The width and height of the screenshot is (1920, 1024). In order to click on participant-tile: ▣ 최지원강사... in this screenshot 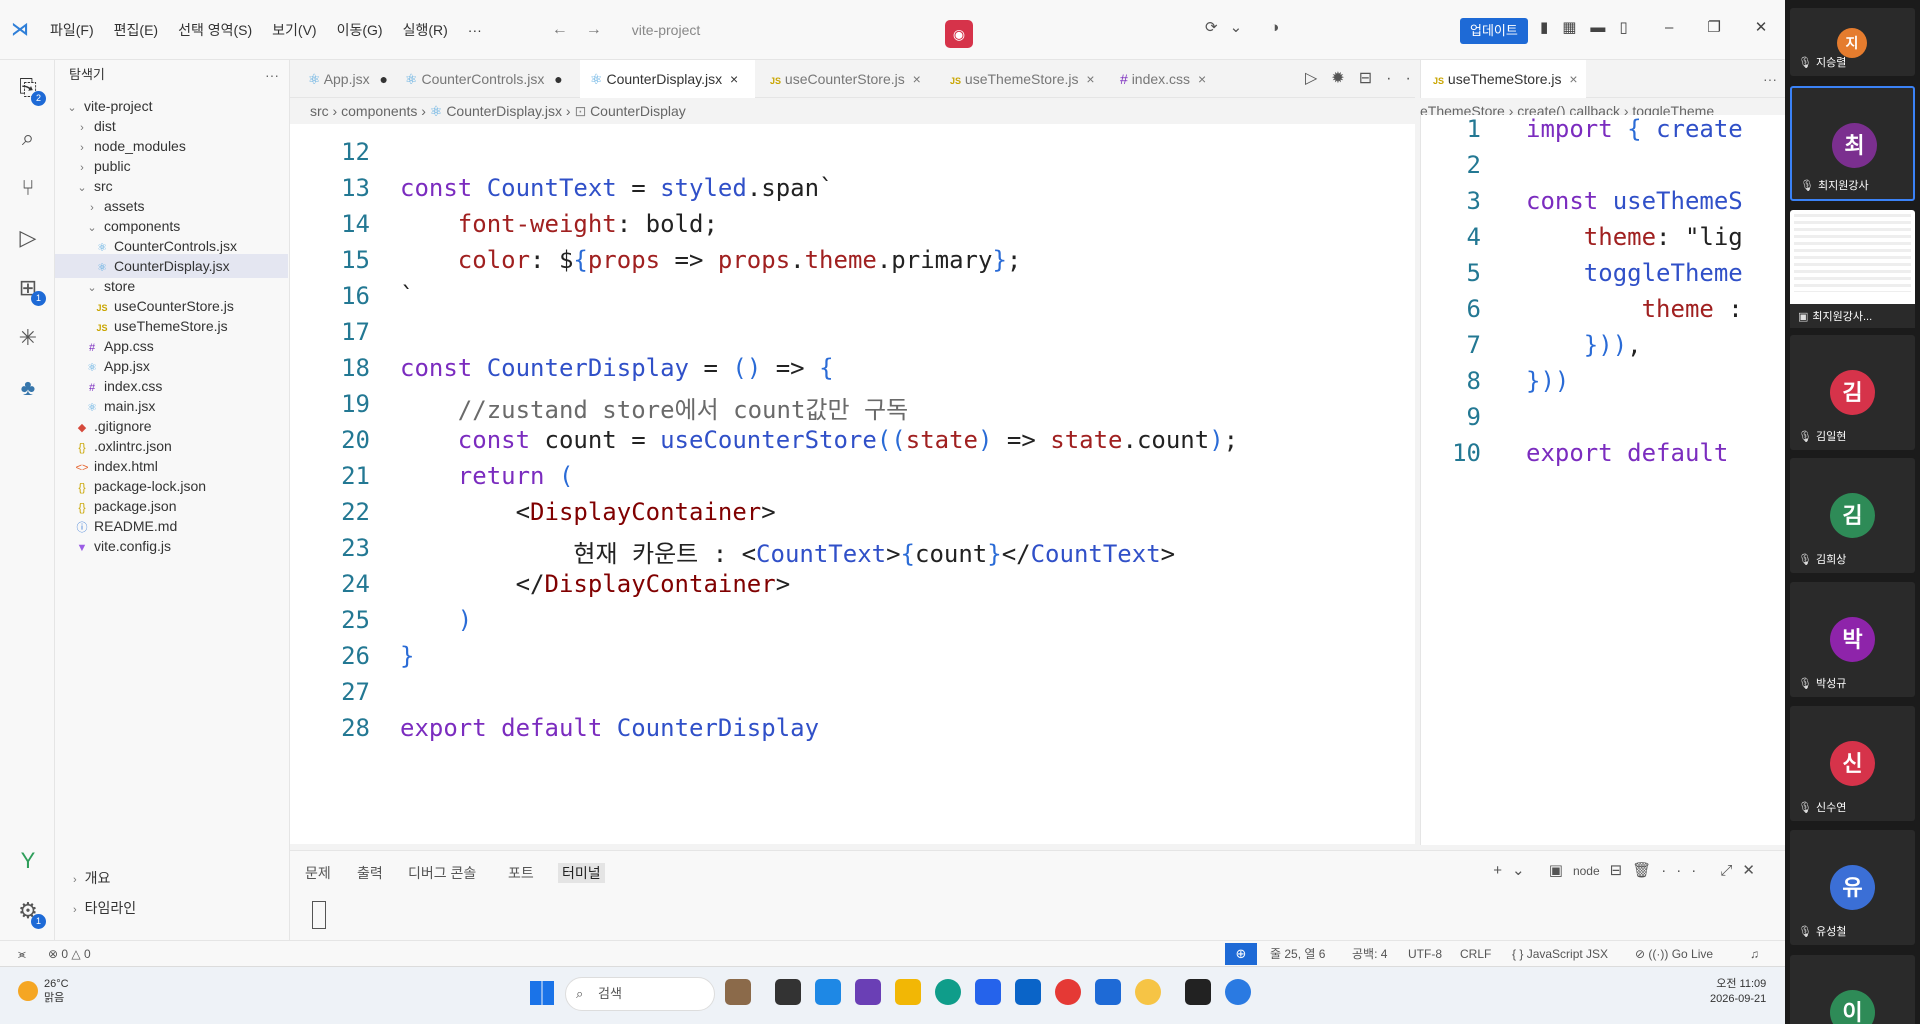, I will do `click(1852, 269)`.